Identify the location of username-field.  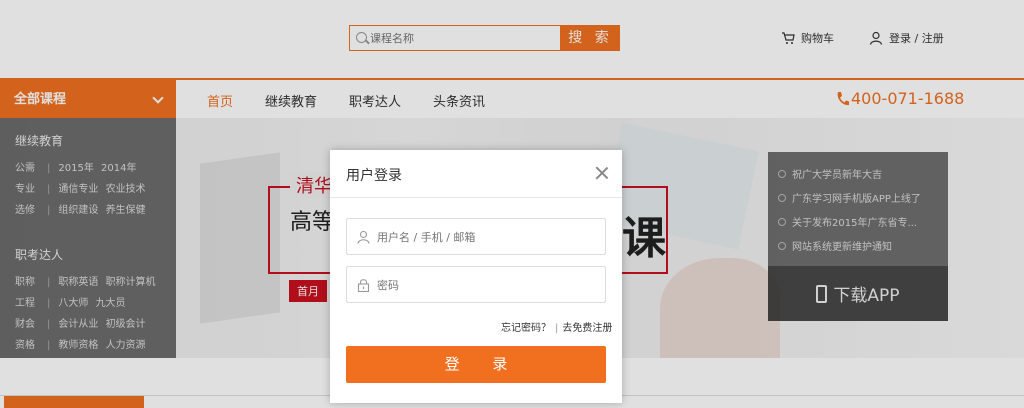
(476, 236).